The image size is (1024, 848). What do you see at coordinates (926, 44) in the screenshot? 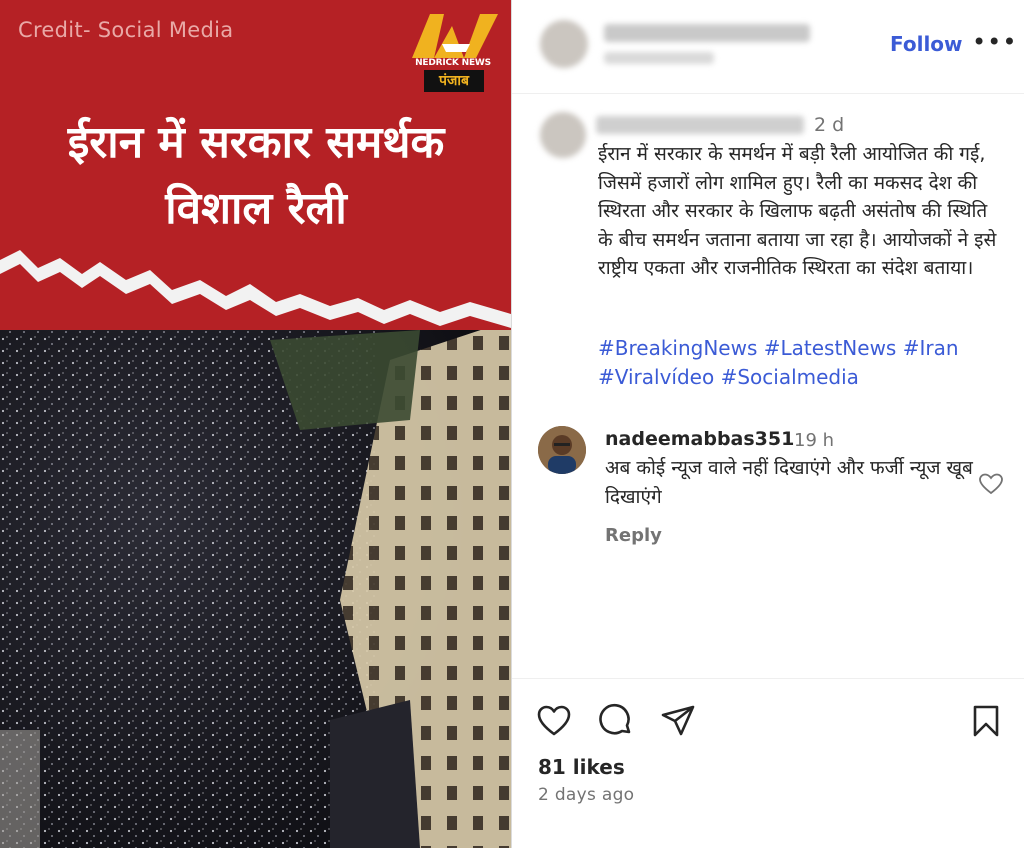
I see `follow-button: Follow` at bounding box center [926, 44].